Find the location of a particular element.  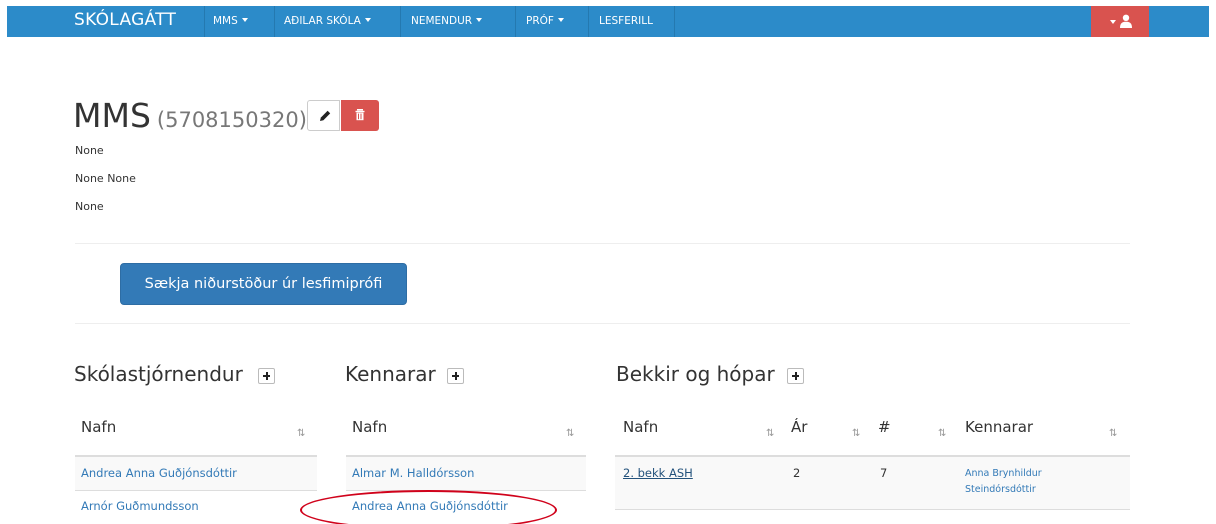

delete-button is located at coordinates (360, 115).